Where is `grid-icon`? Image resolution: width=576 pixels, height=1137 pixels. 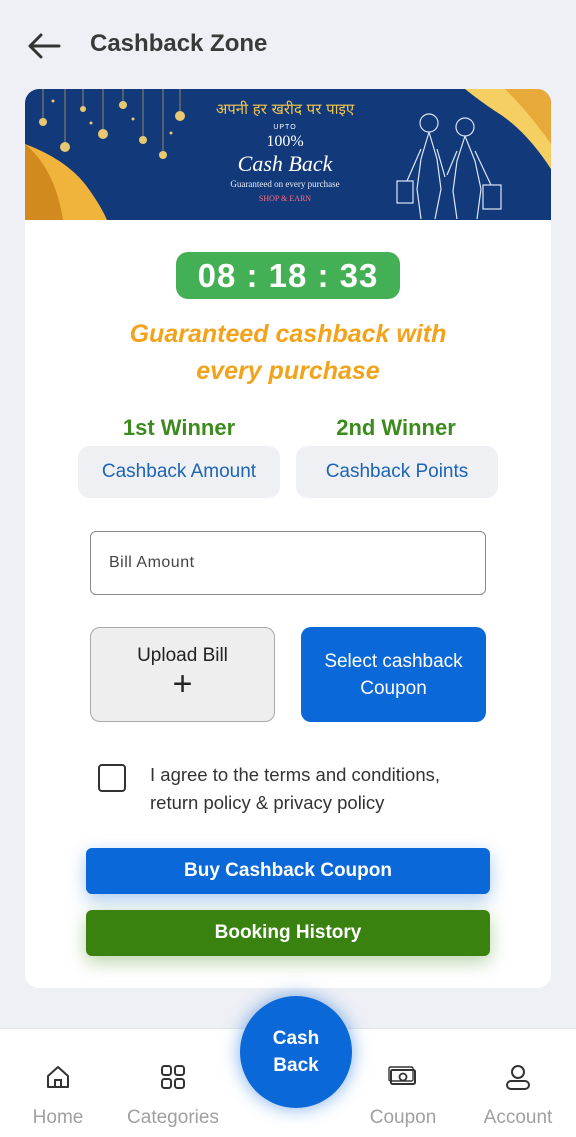 grid-icon is located at coordinates (173, 1077).